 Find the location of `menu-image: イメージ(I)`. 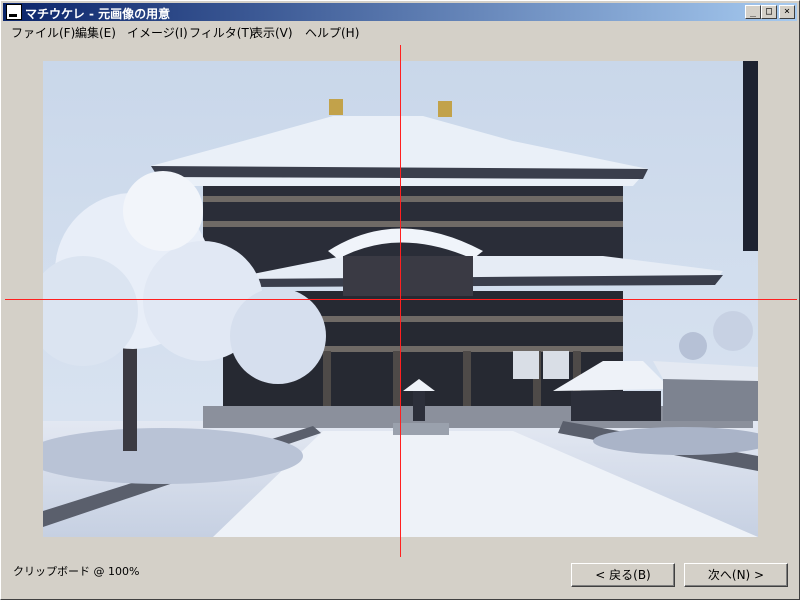

menu-image: イメージ(I) is located at coordinates (157, 32).